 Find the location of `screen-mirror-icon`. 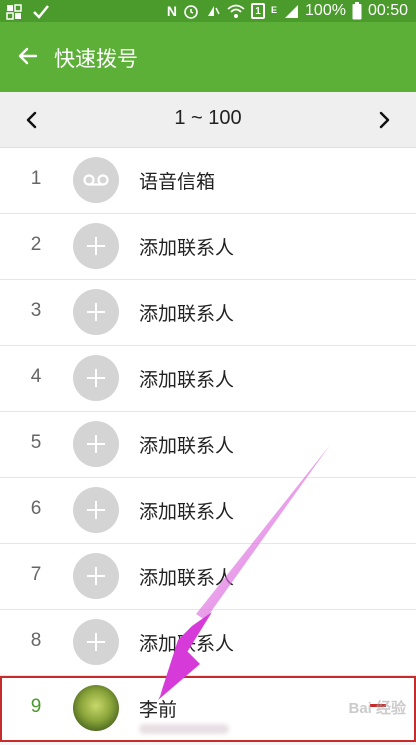

screen-mirror-icon is located at coordinates (14, 12).